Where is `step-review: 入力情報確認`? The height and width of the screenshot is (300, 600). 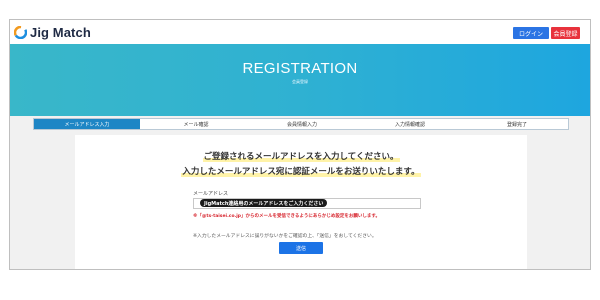 step-review: 入力情報確認 is located at coordinates (409, 124).